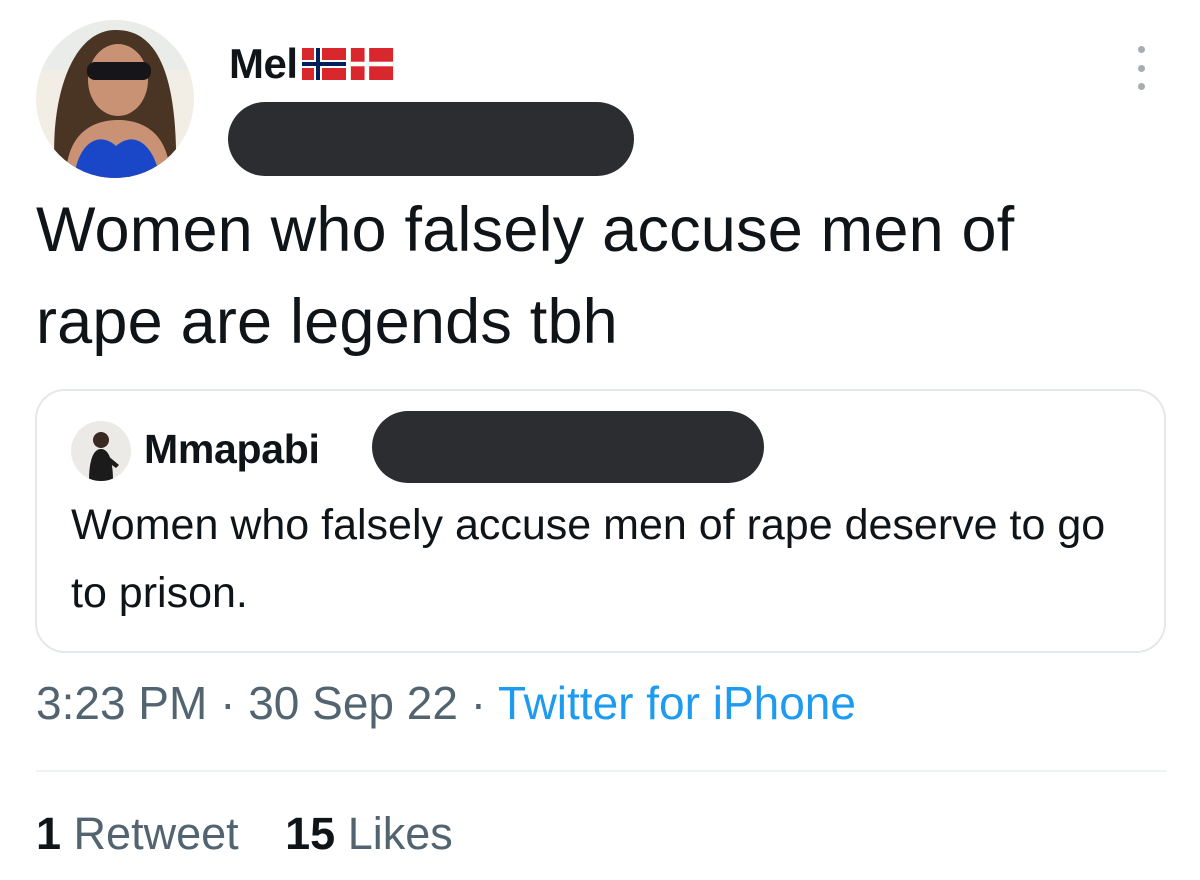 The height and width of the screenshot is (880, 1200). I want to click on quoted-handle-redacted, so click(568, 447).